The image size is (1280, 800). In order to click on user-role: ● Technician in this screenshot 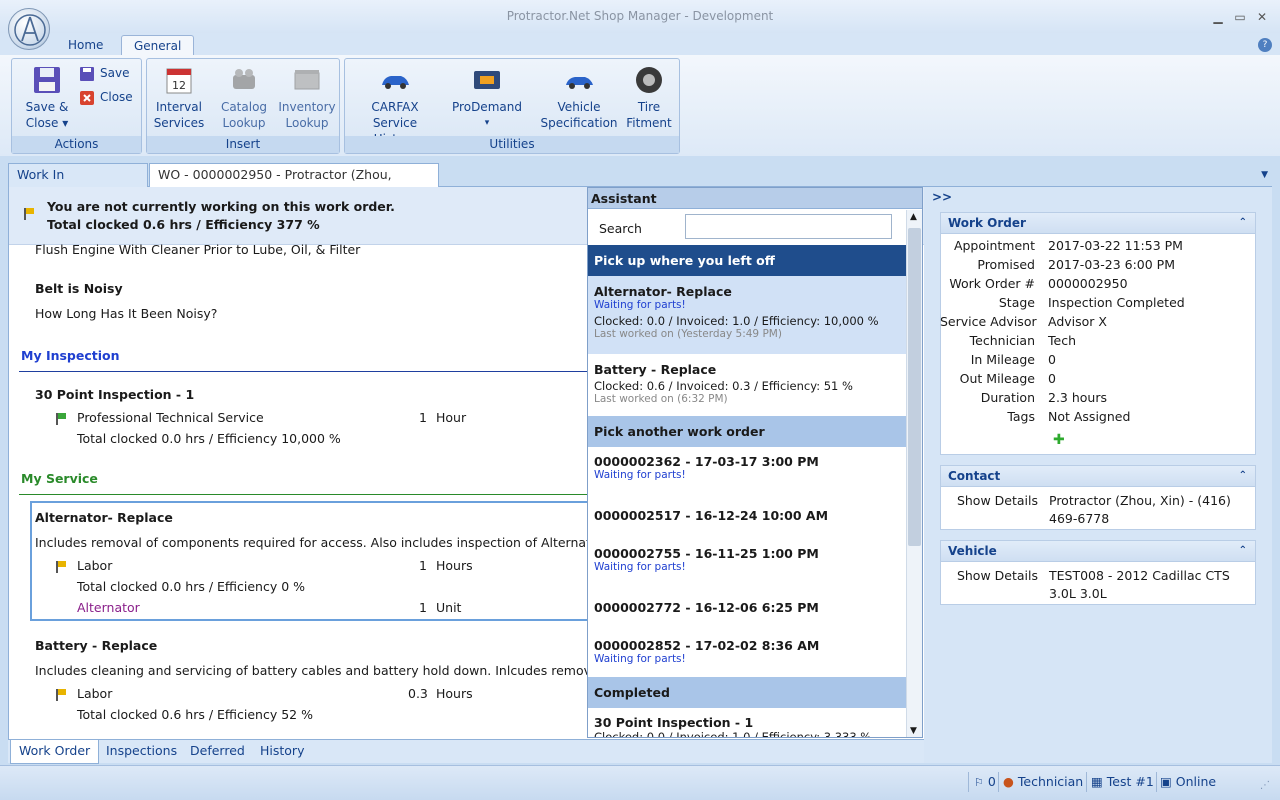, I will do `click(1043, 781)`.